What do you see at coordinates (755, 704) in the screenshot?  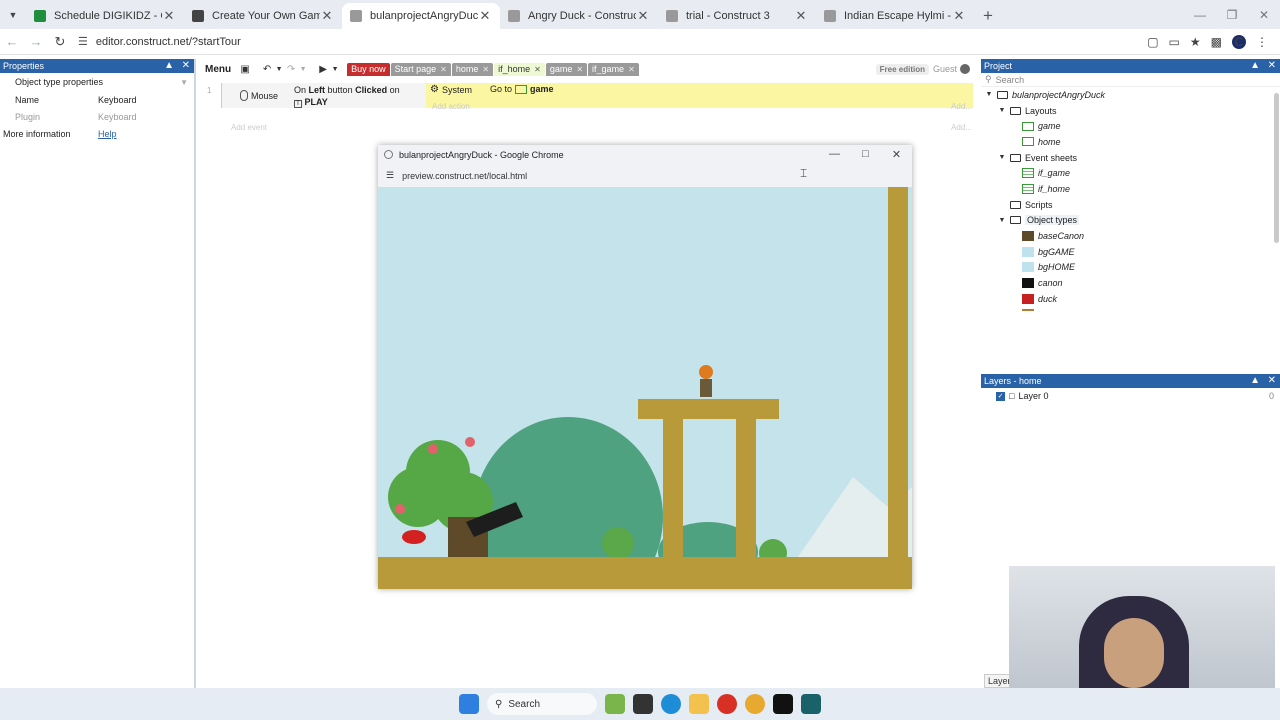 I see `chrome-profile-icon` at bounding box center [755, 704].